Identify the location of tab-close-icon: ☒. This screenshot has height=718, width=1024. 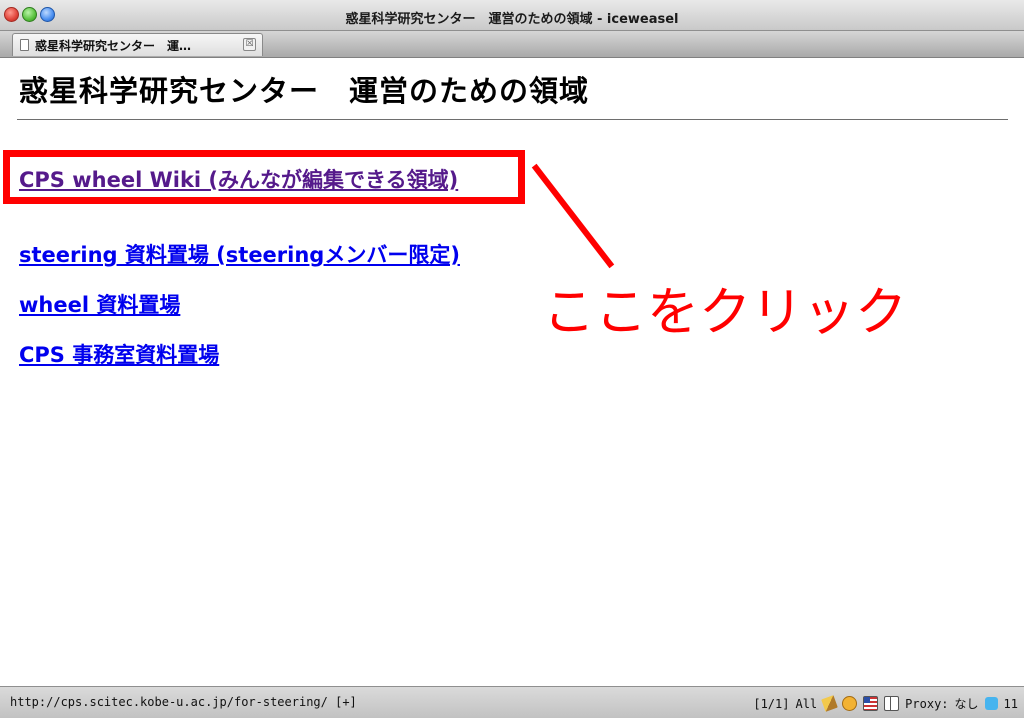
(249, 44).